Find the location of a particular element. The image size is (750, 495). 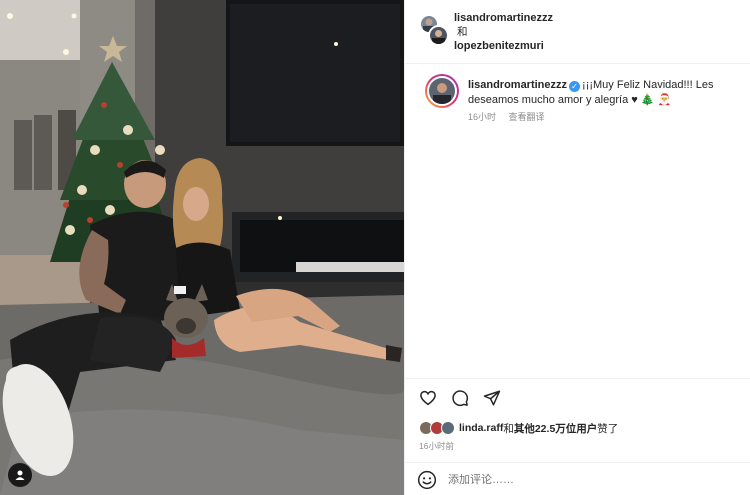

comment-icon is located at coordinates (460, 398).